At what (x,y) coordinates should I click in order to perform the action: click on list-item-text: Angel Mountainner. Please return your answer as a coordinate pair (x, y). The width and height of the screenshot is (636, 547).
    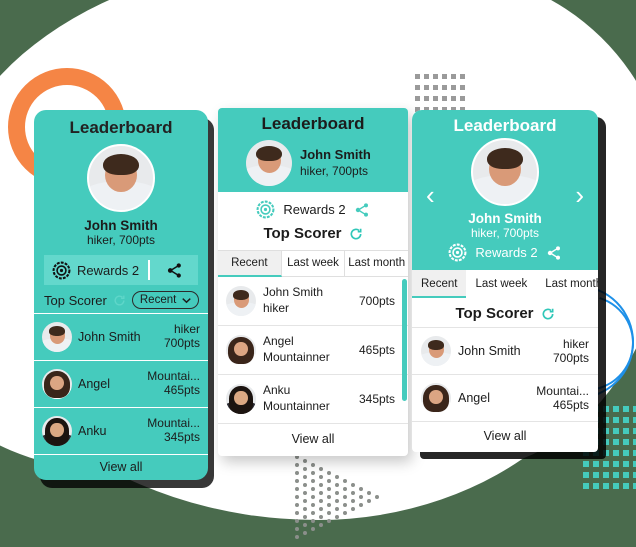
    Looking at the image, I should click on (296, 349).